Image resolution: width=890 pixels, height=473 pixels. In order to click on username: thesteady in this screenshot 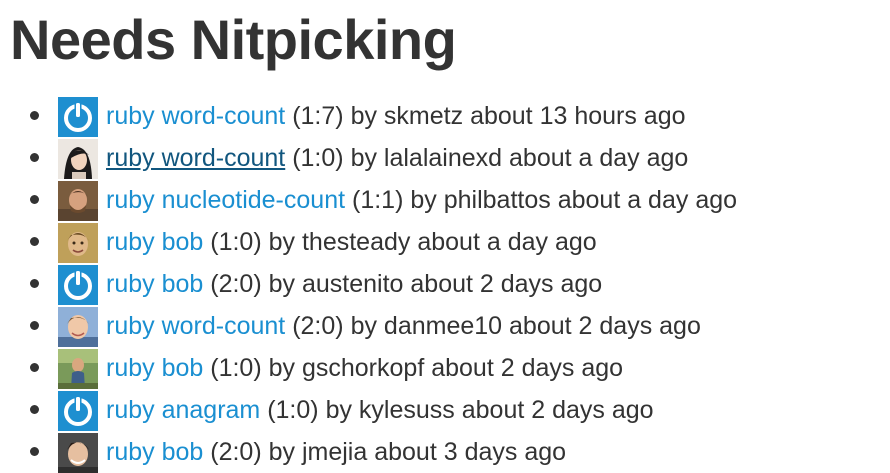, I will do `click(356, 242)`.